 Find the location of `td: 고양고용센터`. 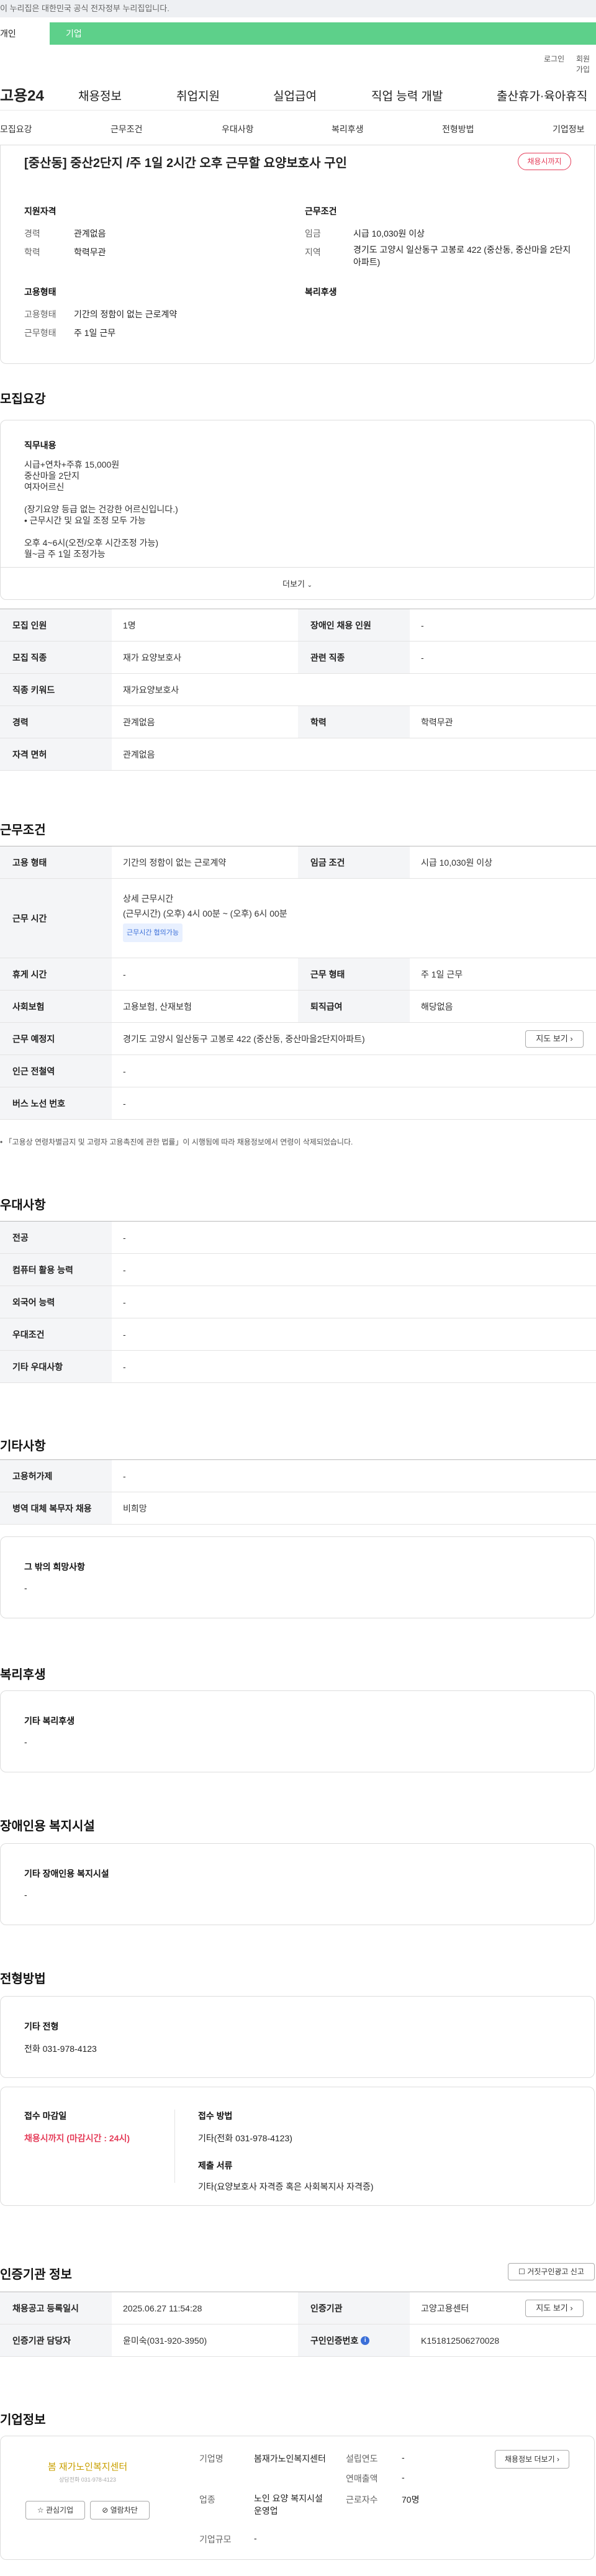

td: 고양고용센터 is located at coordinates (445, 2308).